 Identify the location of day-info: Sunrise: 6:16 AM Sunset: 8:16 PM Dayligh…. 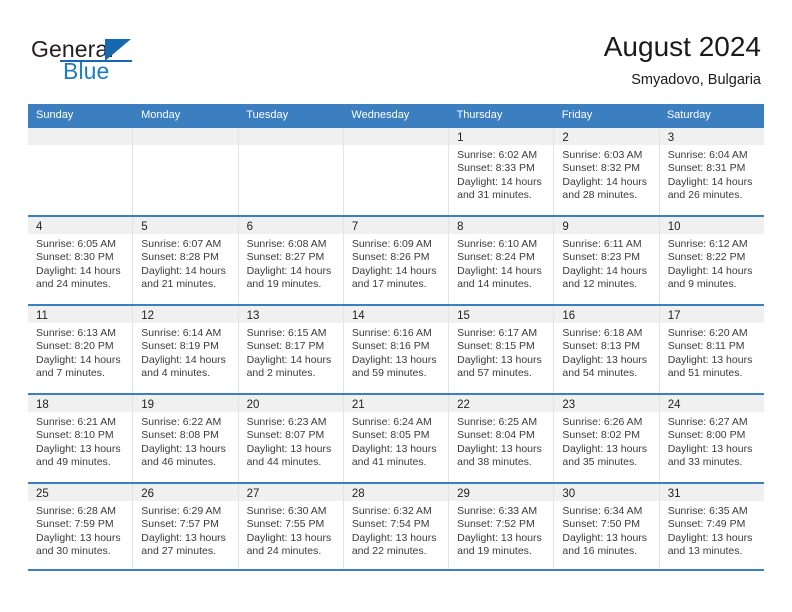
(396, 352).